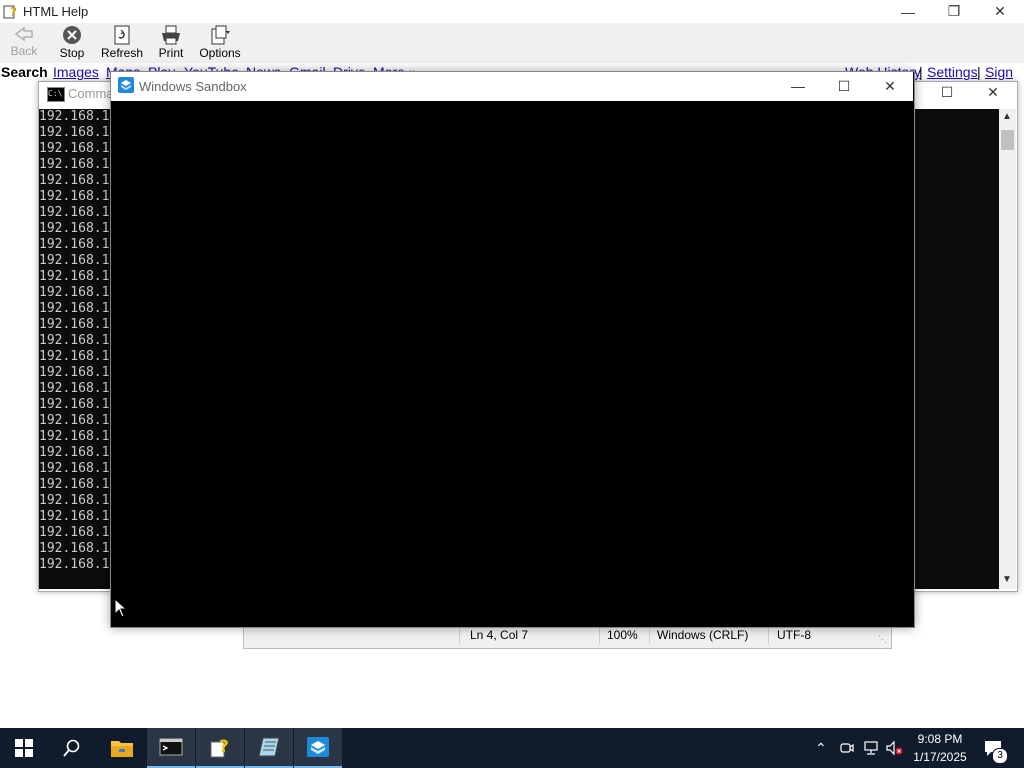 The image size is (1024, 768). What do you see at coordinates (72, 35) in the screenshot?
I see `stop-icon` at bounding box center [72, 35].